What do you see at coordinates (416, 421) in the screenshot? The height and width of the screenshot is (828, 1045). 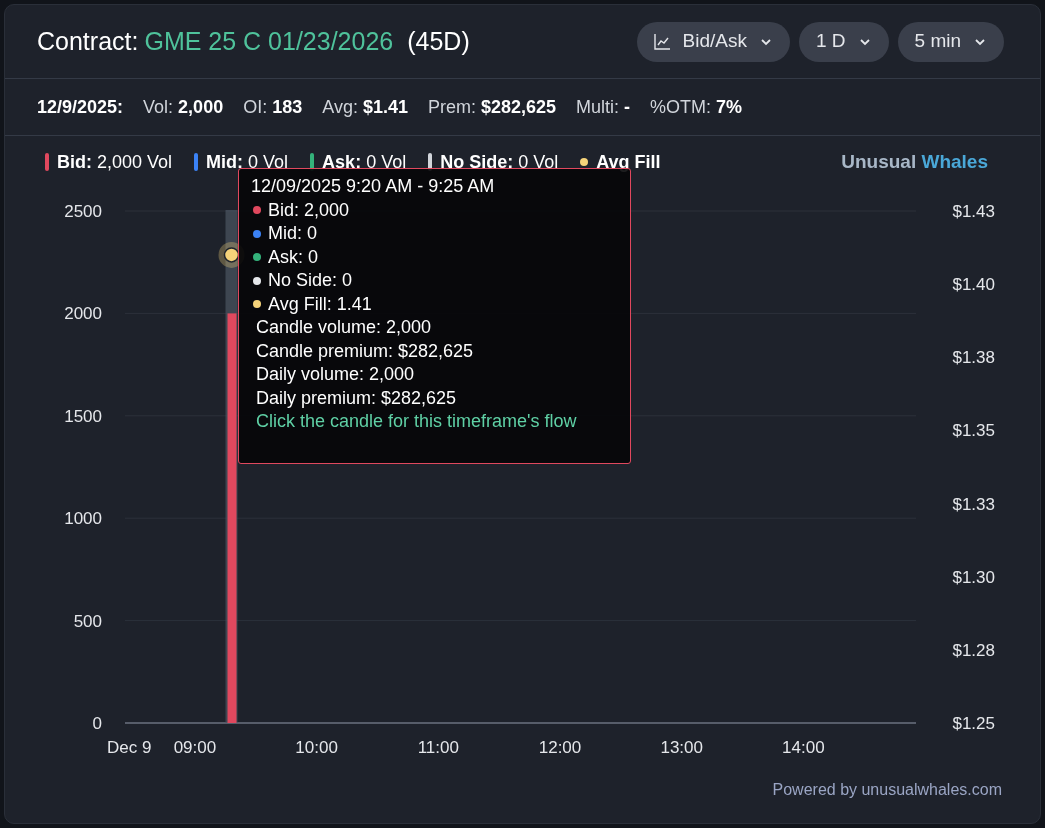 I see `flow-link: Click the candle for this timeframe's flow` at bounding box center [416, 421].